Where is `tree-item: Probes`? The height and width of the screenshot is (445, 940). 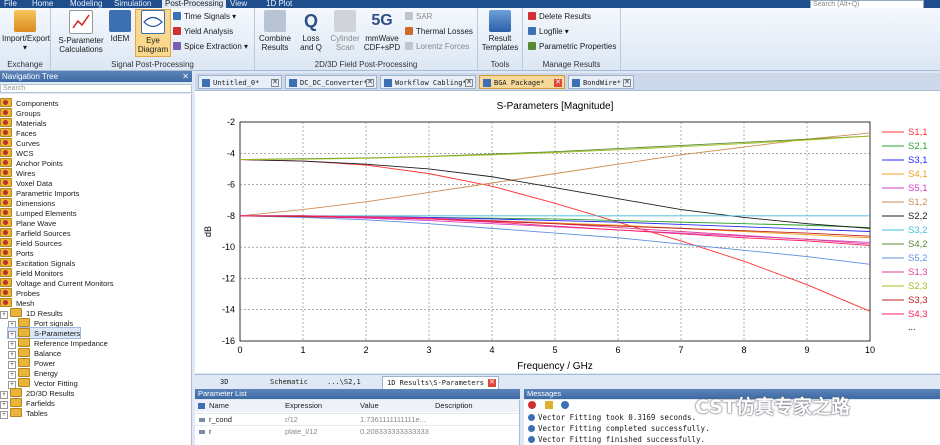
tree-item: Probes is located at coordinates (20, 293).